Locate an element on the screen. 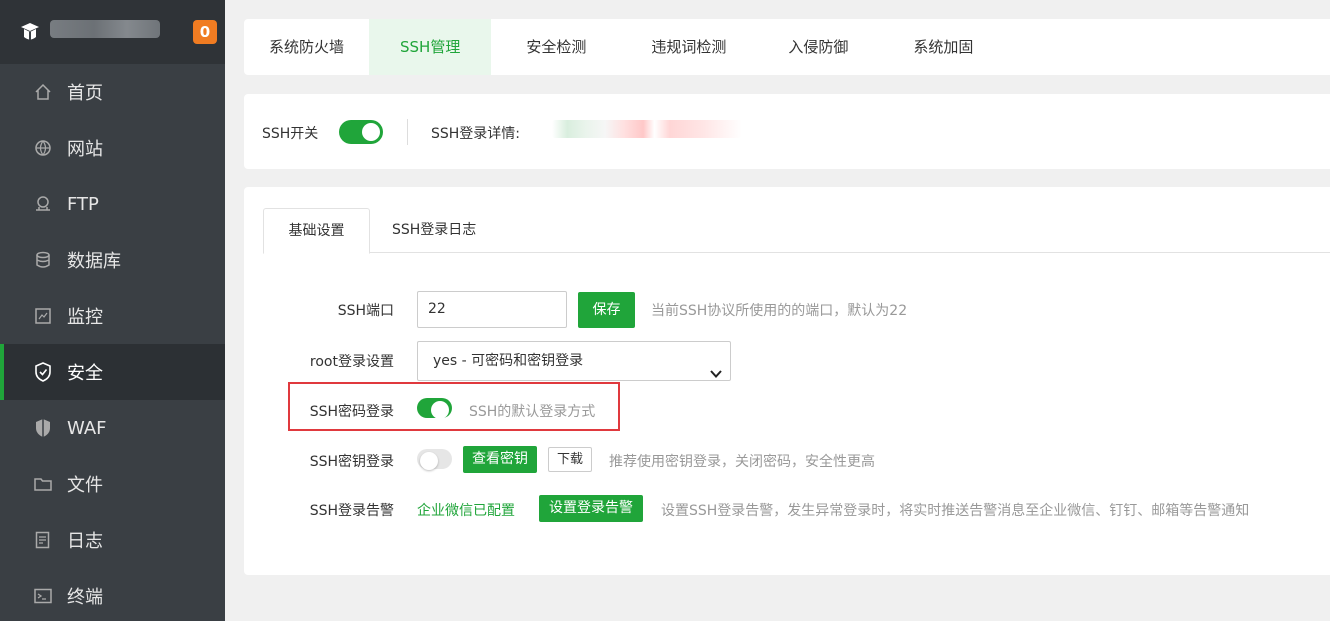  tab-security-check: 安全检测 is located at coordinates (556, 47).